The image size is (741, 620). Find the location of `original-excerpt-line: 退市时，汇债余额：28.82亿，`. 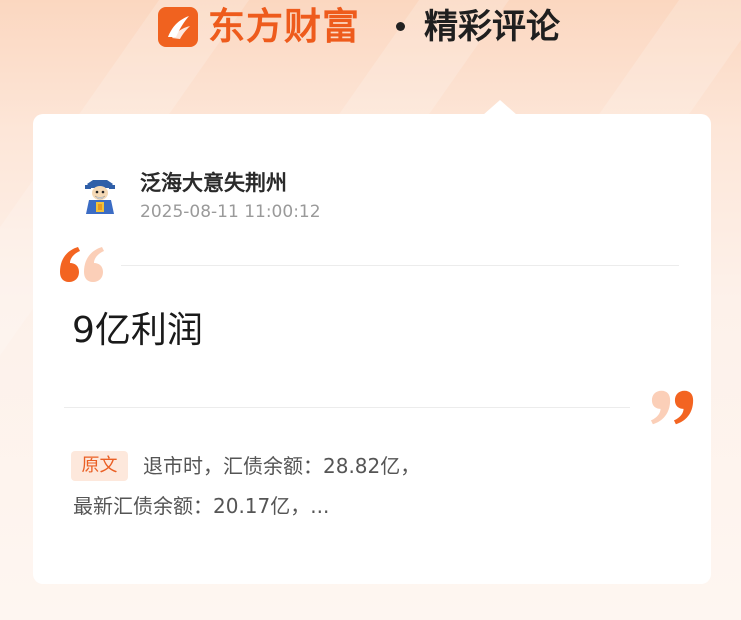

original-excerpt-line: 退市时，汇债余额：28.82亿， is located at coordinates (281, 466).